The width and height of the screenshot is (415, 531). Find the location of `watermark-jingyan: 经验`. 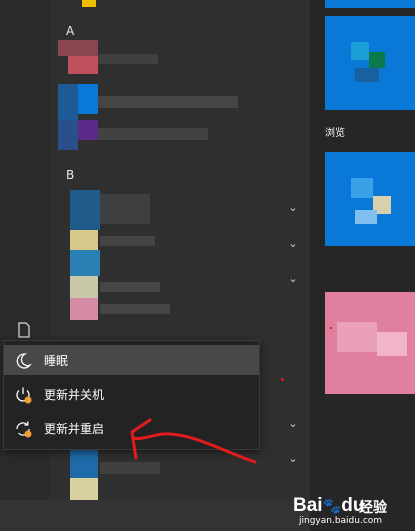

watermark-jingyan: 经验 is located at coordinates (373, 508).